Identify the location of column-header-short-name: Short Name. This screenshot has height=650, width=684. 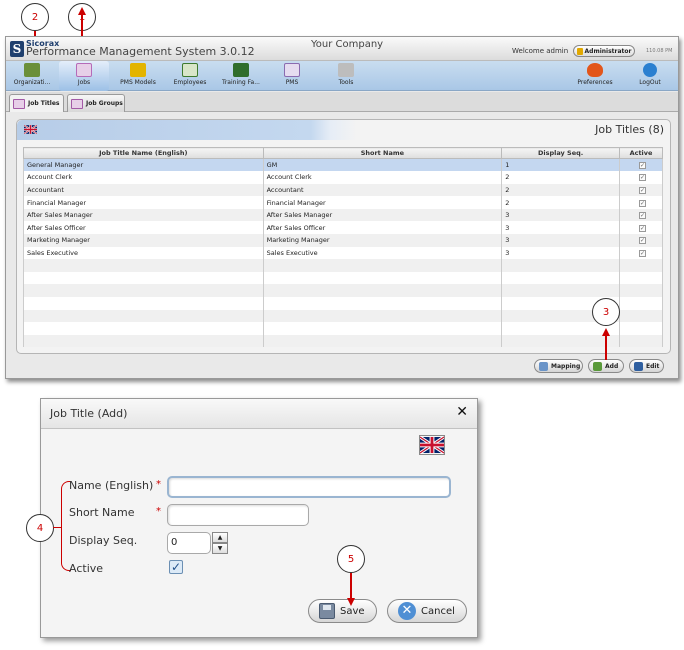
(382, 153).